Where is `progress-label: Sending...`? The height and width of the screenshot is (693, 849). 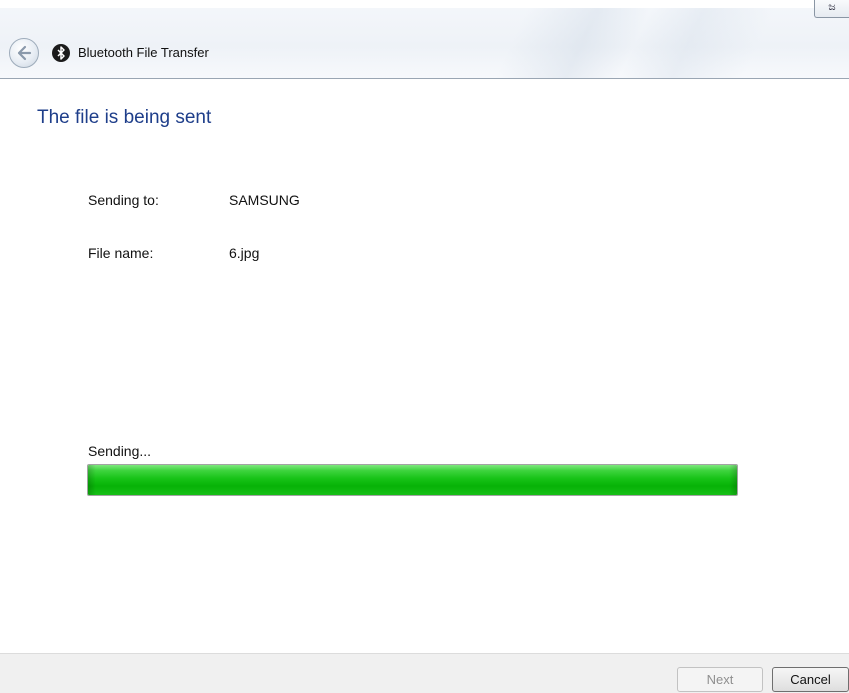
progress-label: Sending... is located at coordinates (120, 451).